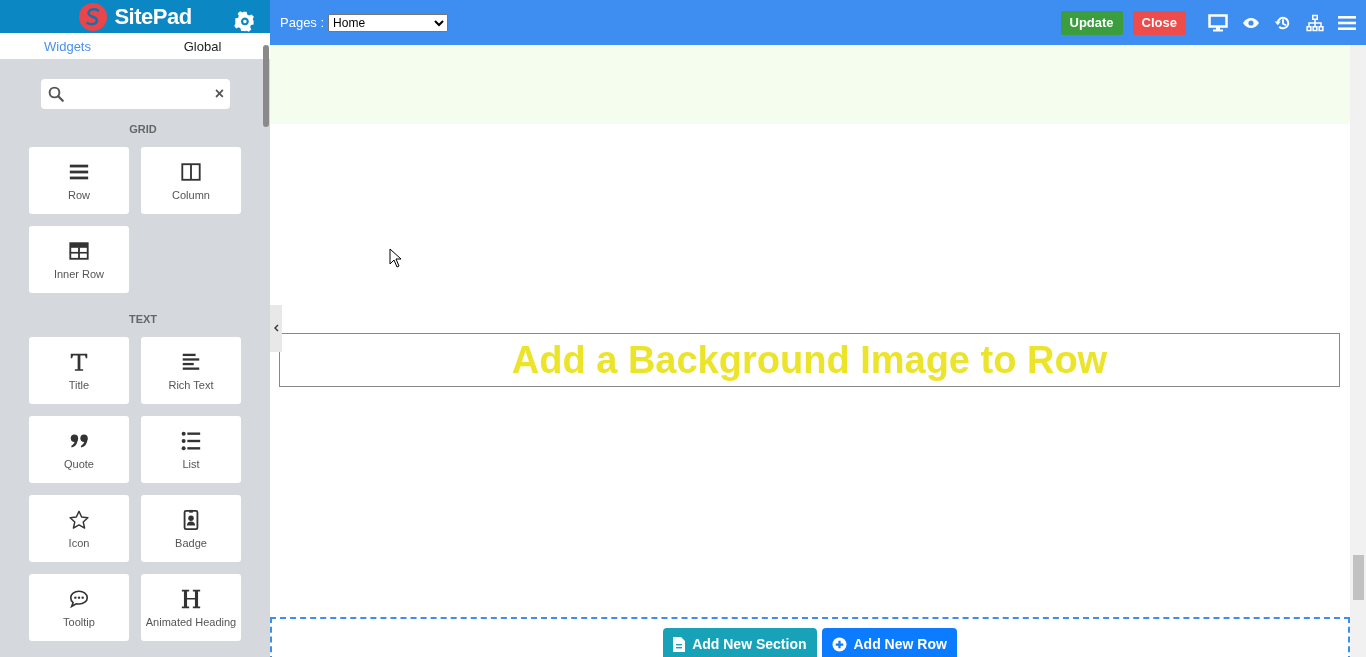 The width and height of the screenshot is (1366, 657). I want to click on row-heading: Add a Background Image to Row, so click(809, 360).